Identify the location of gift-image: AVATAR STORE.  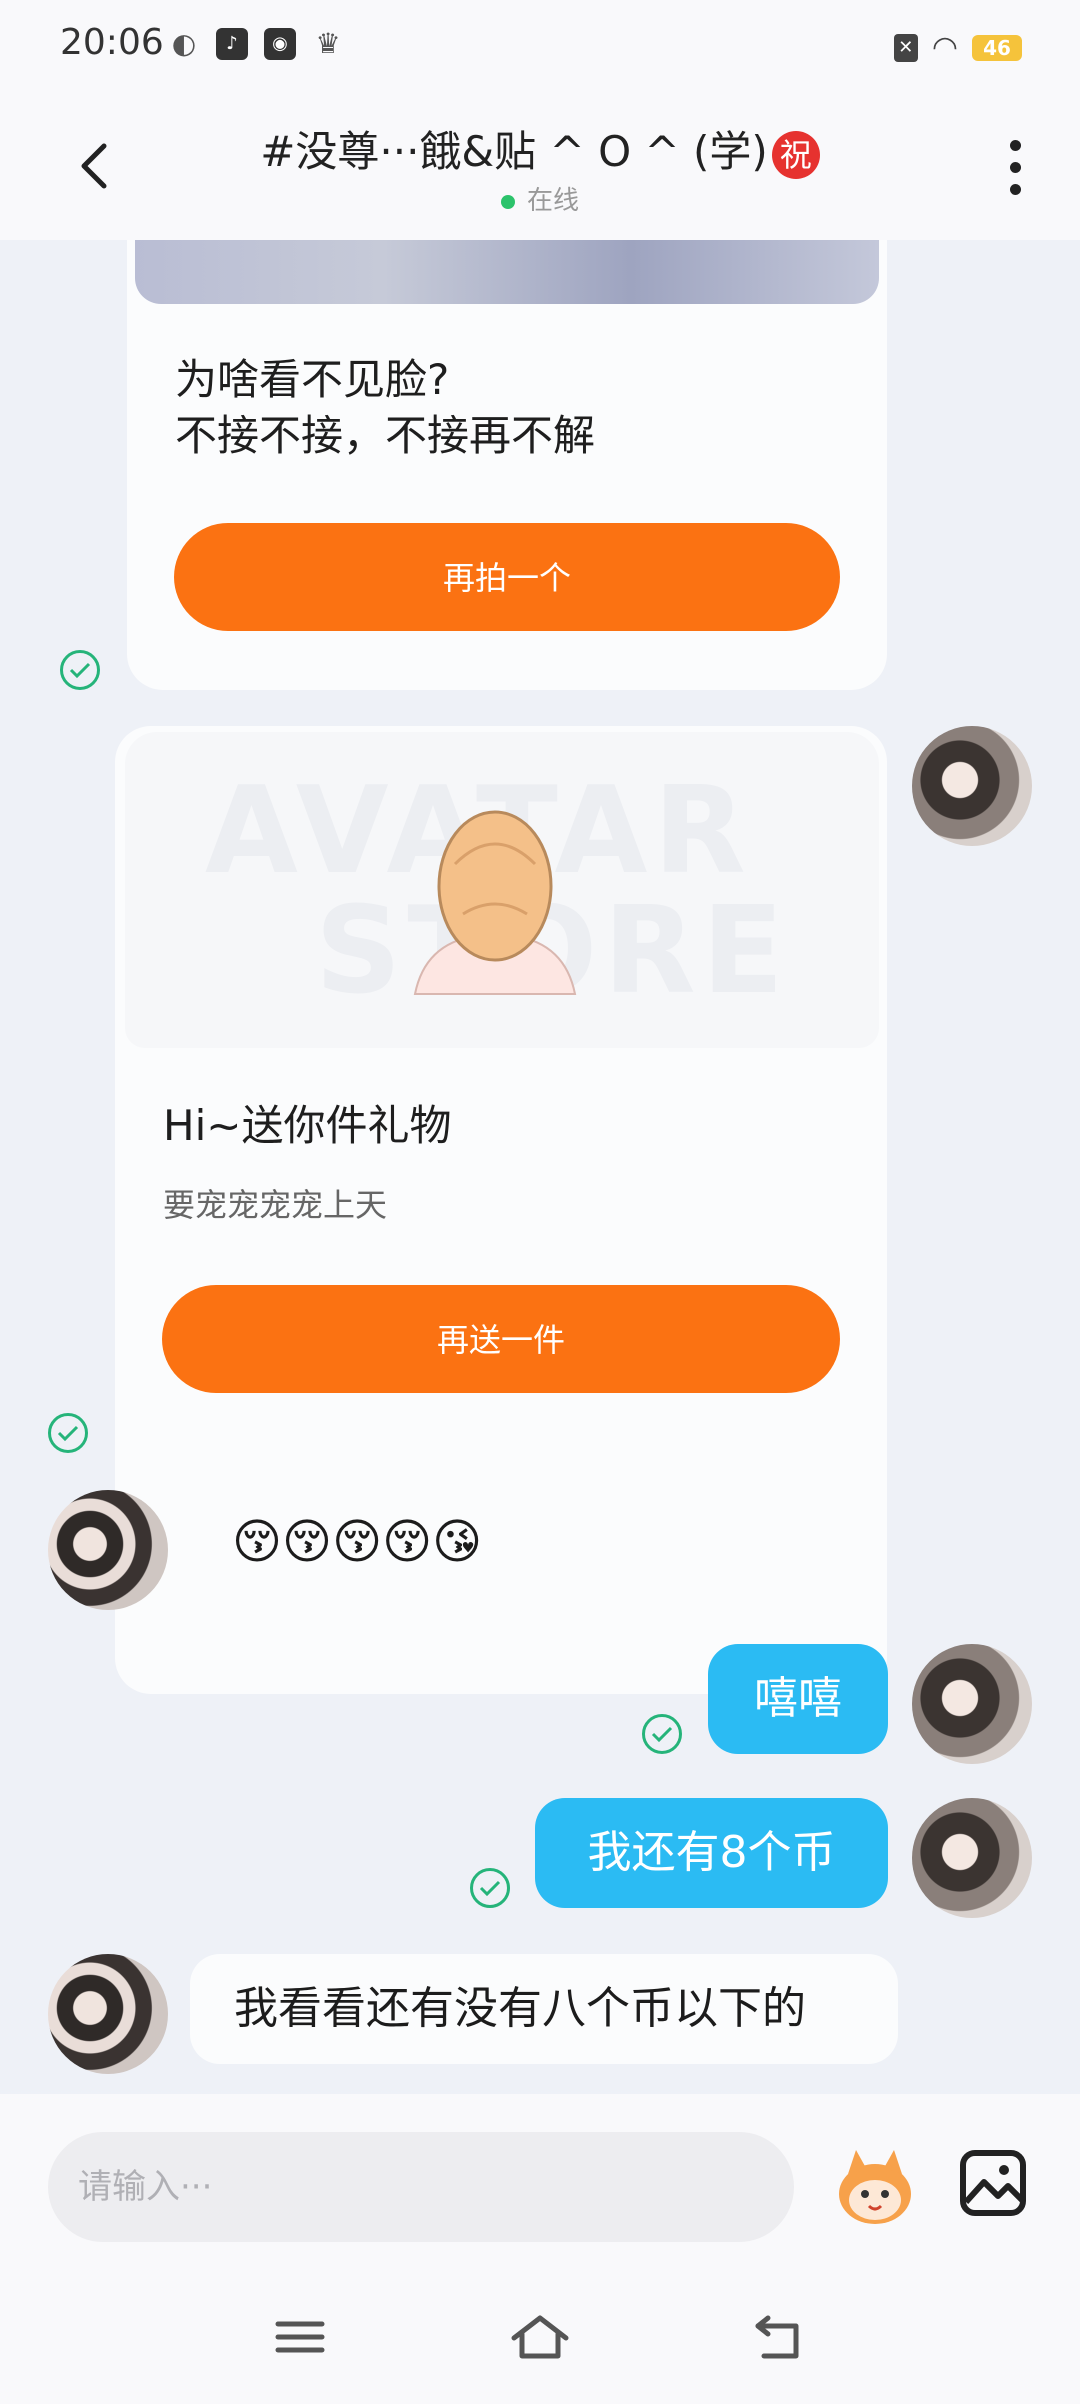
(502, 890).